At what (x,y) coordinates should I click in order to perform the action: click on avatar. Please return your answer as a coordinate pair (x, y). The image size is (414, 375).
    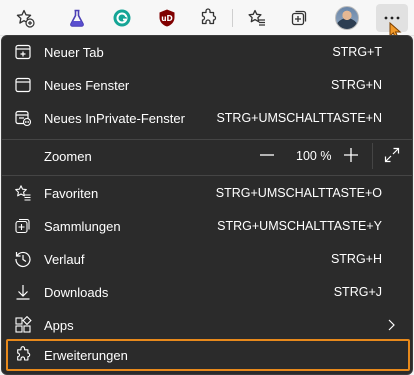
    Looking at the image, I should click on (347, 18).